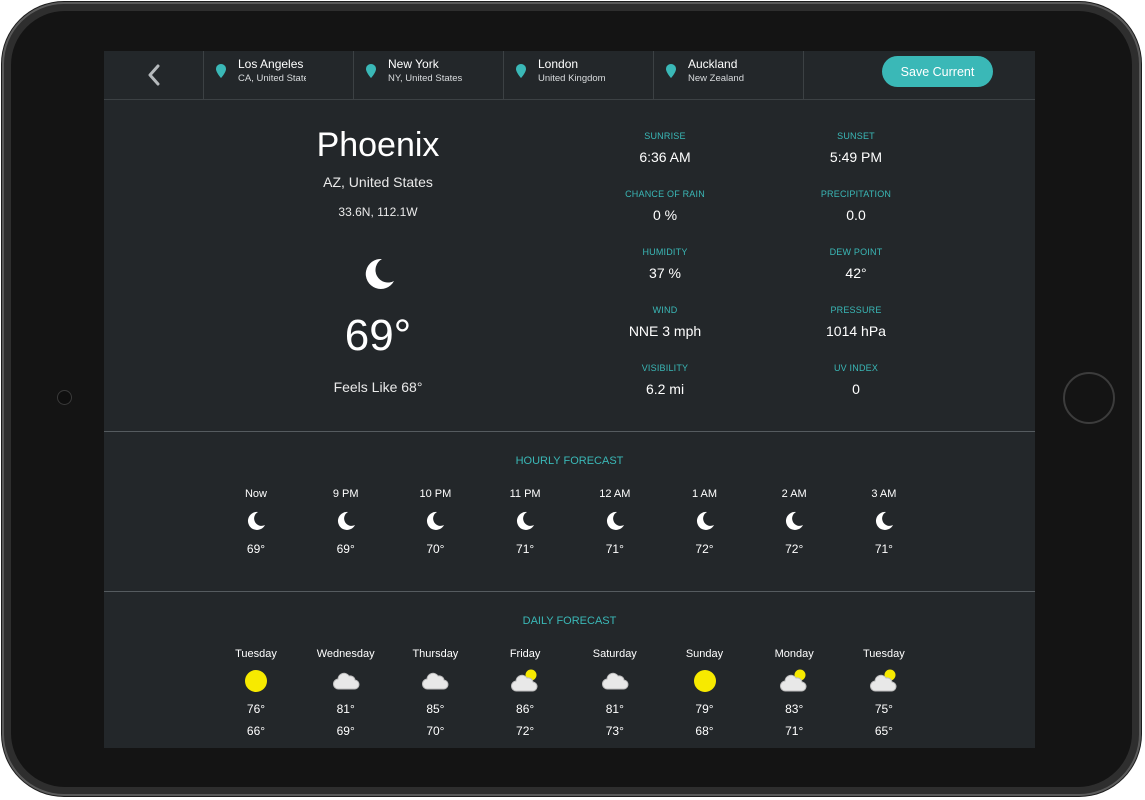 The image size is (1145, 800). I want to click on hourly-forecast-item: 10 PM 70°, so click(435, 522).